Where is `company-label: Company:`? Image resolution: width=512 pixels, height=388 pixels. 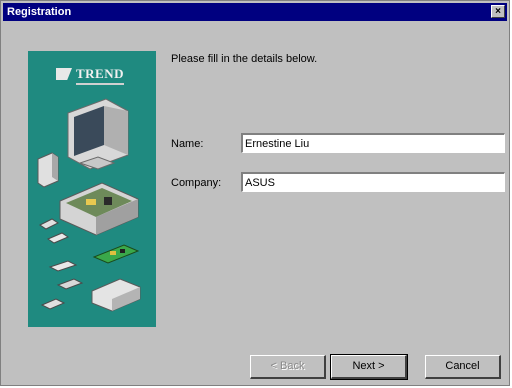
company-label: Company: is located at coordinates (196, 183).